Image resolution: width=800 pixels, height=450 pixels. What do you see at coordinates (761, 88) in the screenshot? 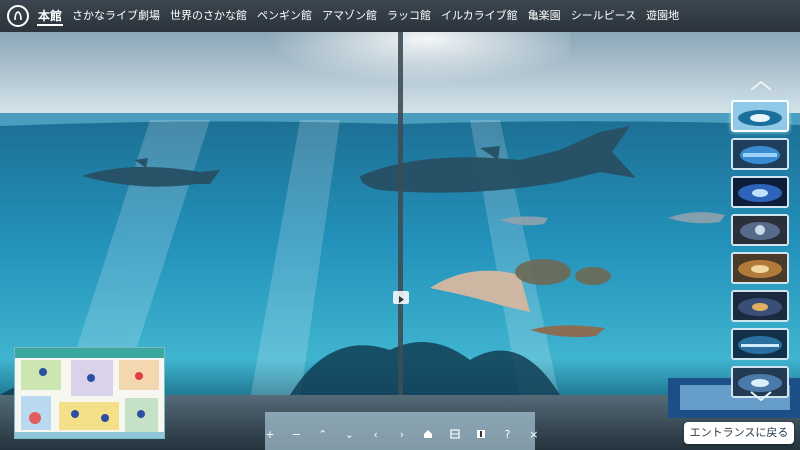
I see `chevron-up-icon` at bounding box center [761, 88].